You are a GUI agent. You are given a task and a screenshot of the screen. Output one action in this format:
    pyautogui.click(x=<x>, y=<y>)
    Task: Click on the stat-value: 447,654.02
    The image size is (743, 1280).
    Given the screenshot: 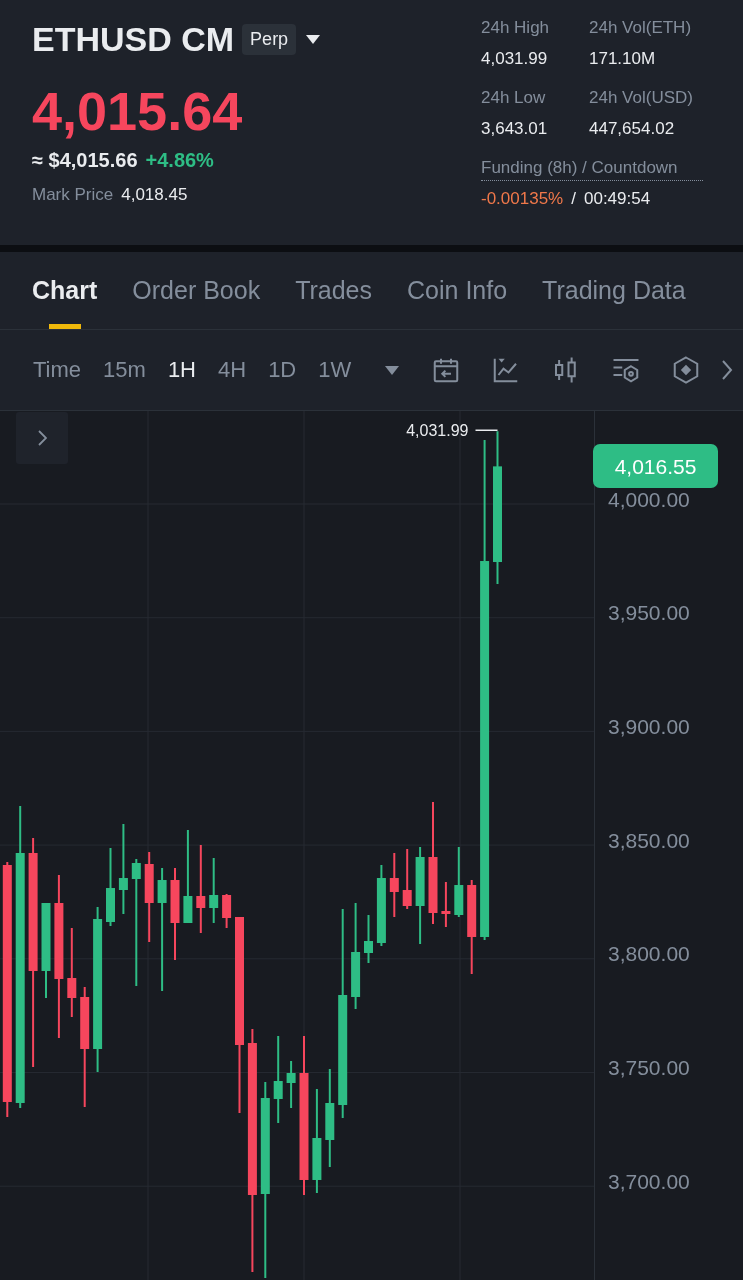 What is the action you would take?
    pyautogui.click(x=632, y=129)
    